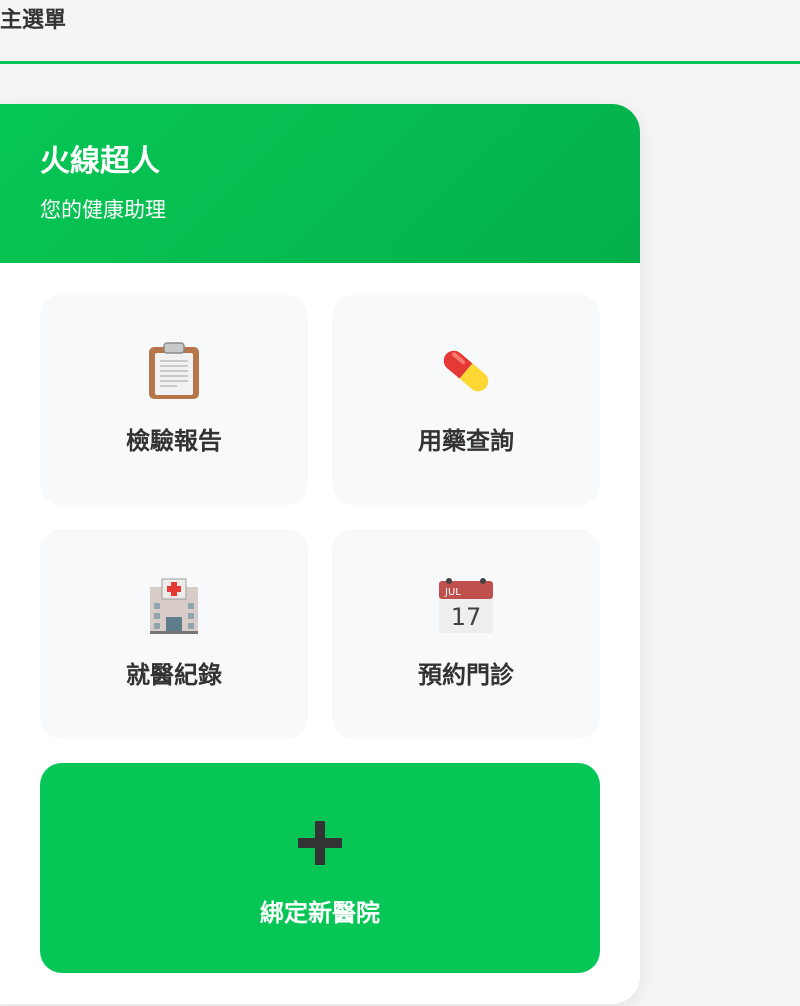  I want to click on calendar-day: 17, so click(466, 617).